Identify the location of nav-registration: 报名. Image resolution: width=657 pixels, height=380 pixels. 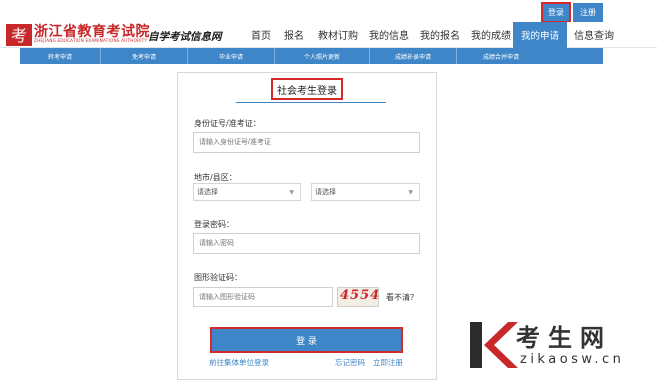
(294, 34).